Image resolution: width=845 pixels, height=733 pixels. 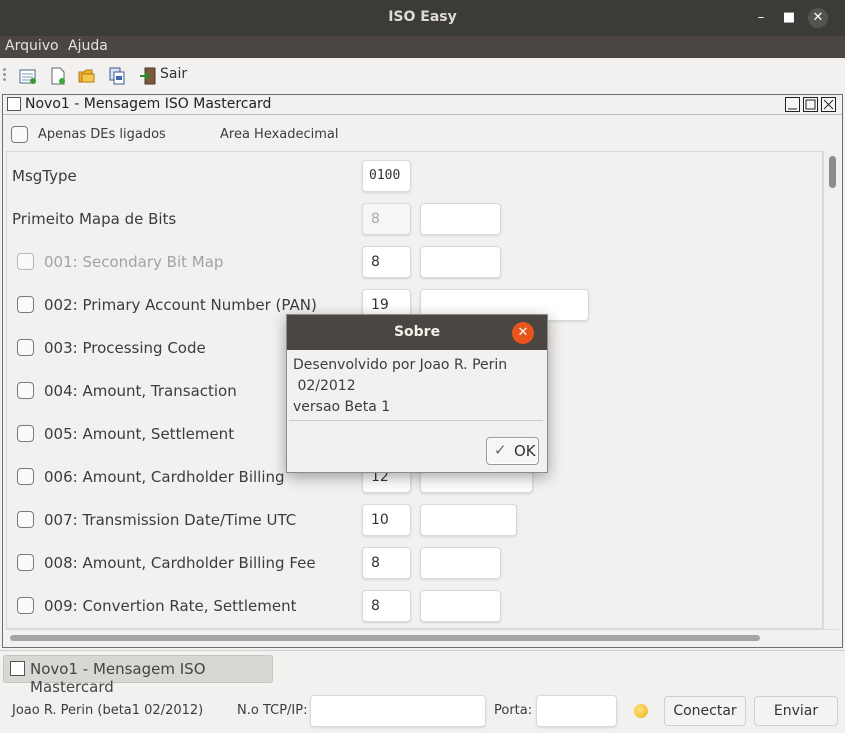 What do you see at coordinates (108, 710) in the screenshot?
I see `author-label: Joao R. Perin (beta1 02/2012)` at bounding box center [108, 710].